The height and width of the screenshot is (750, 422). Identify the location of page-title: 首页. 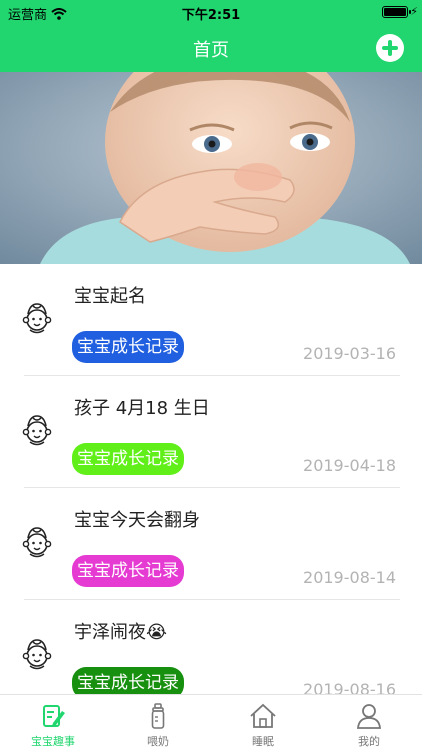
(211, 50).